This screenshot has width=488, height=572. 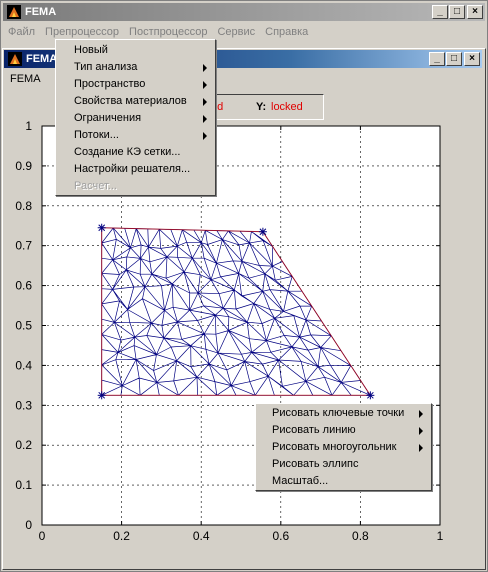 What do you see at coordinates (135, 50) in the screenshot?
I see `preprocessor-menu-item: Новый` at bounding box center [135, 50].